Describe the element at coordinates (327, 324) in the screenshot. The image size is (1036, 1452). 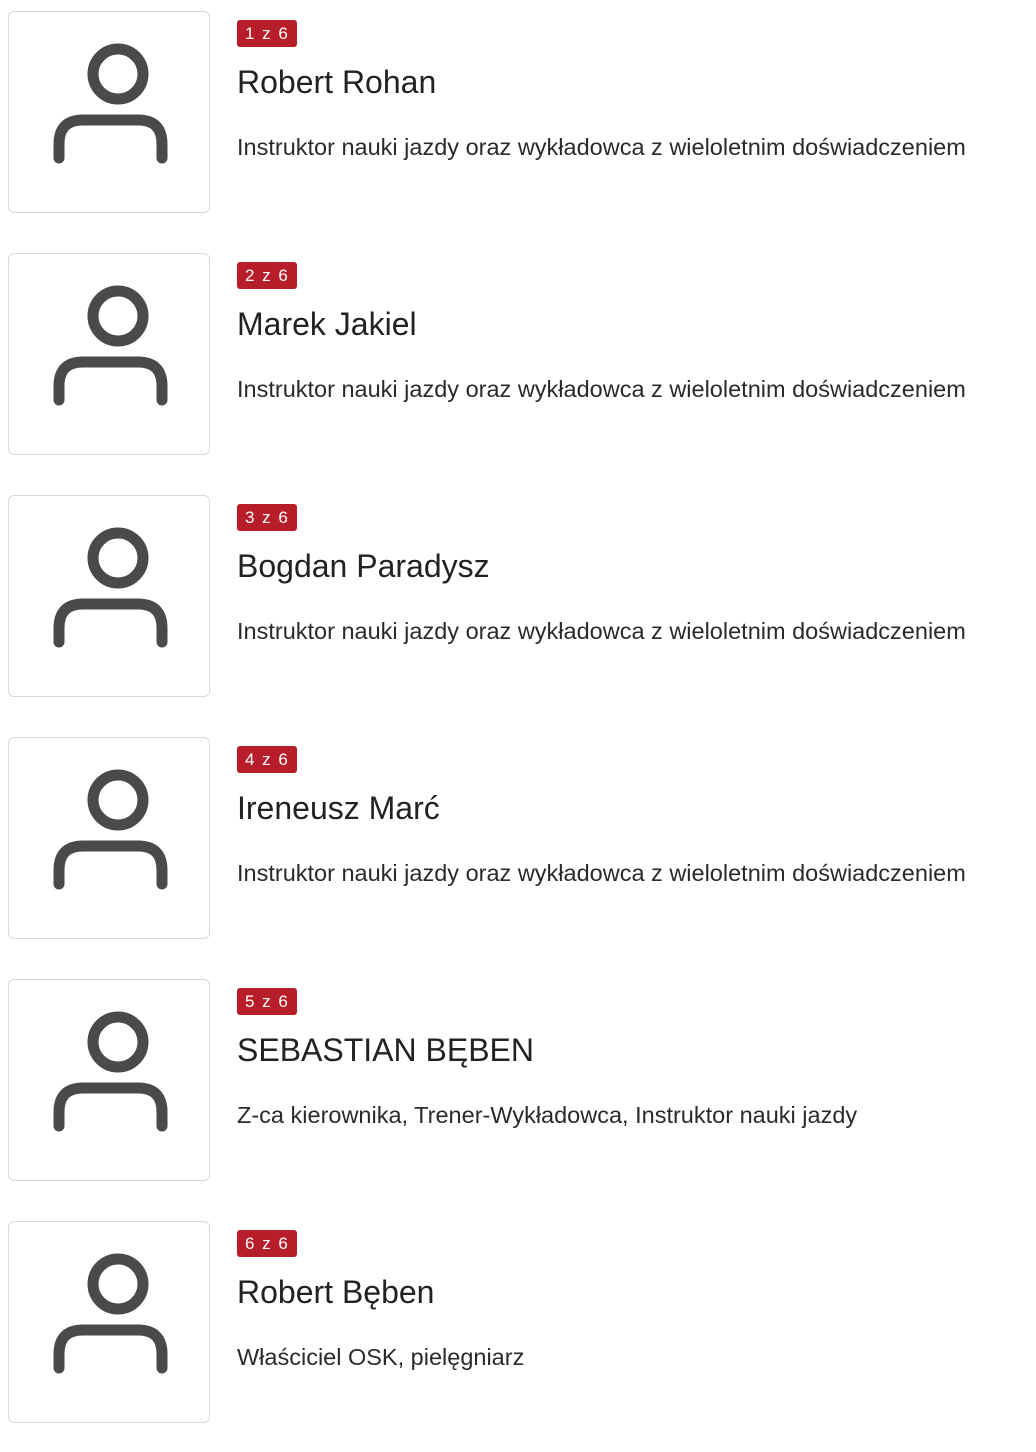
I see `instructor-name: Marek Jakiel` at that location.